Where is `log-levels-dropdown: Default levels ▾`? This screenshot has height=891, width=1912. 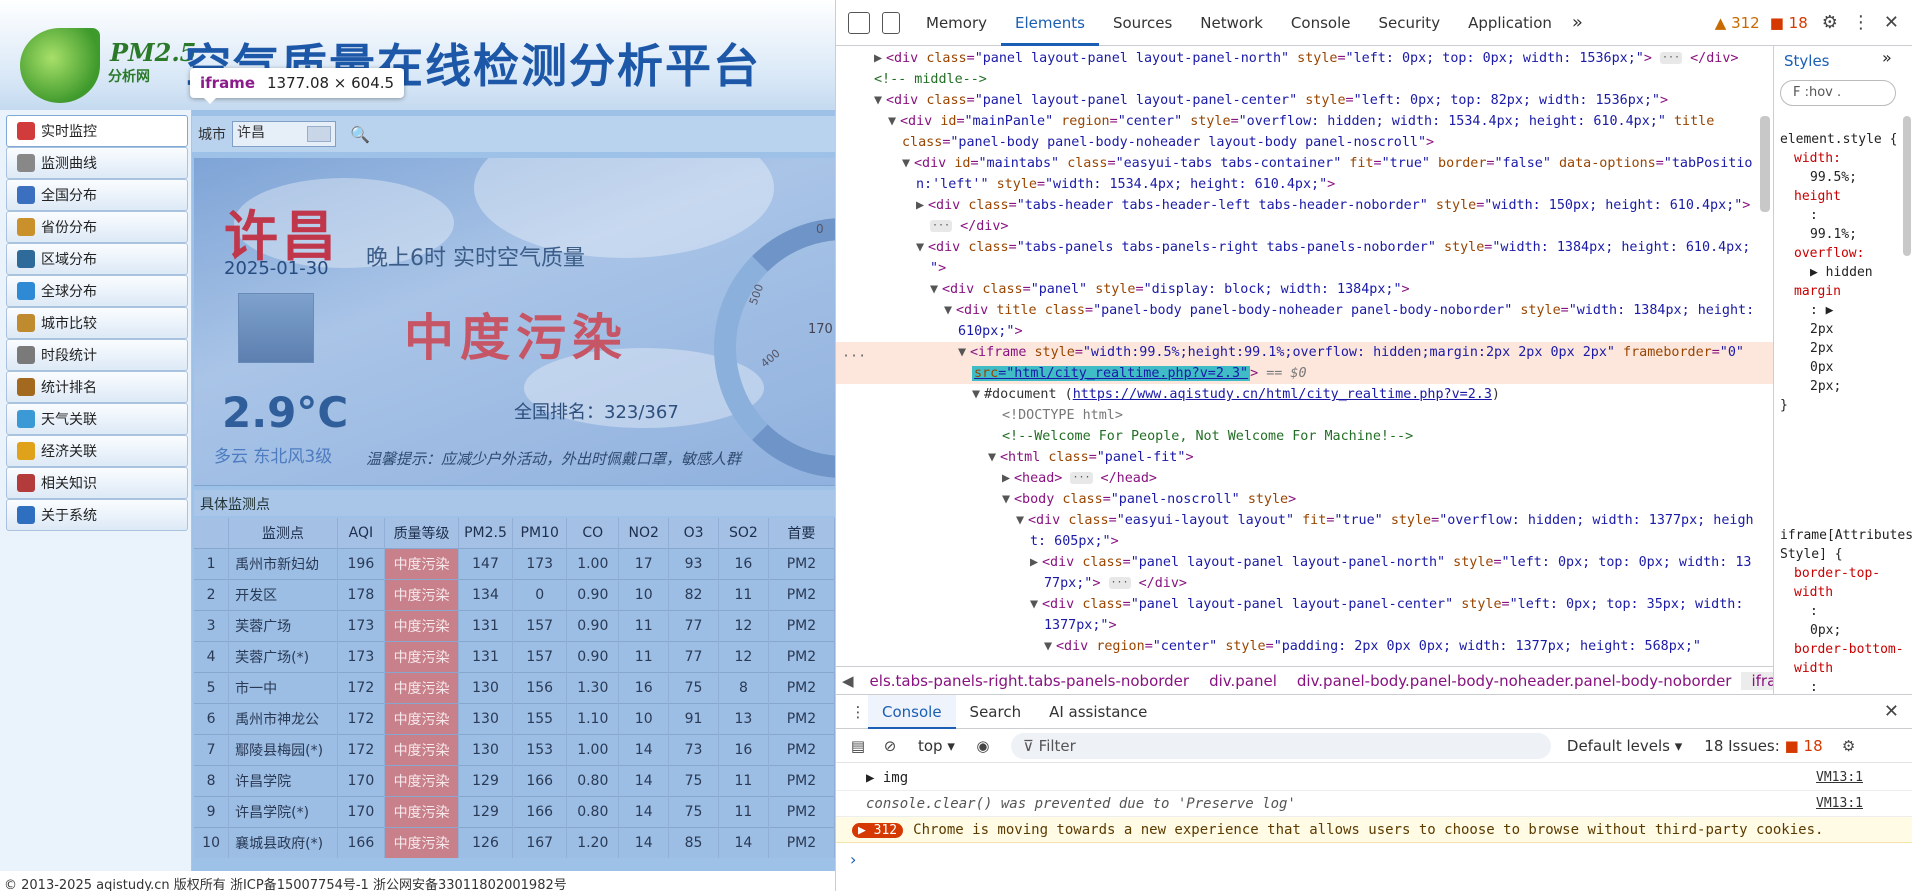
log-levels-dropdown: Default levels ▾ is located at coordinates (1624, 746).